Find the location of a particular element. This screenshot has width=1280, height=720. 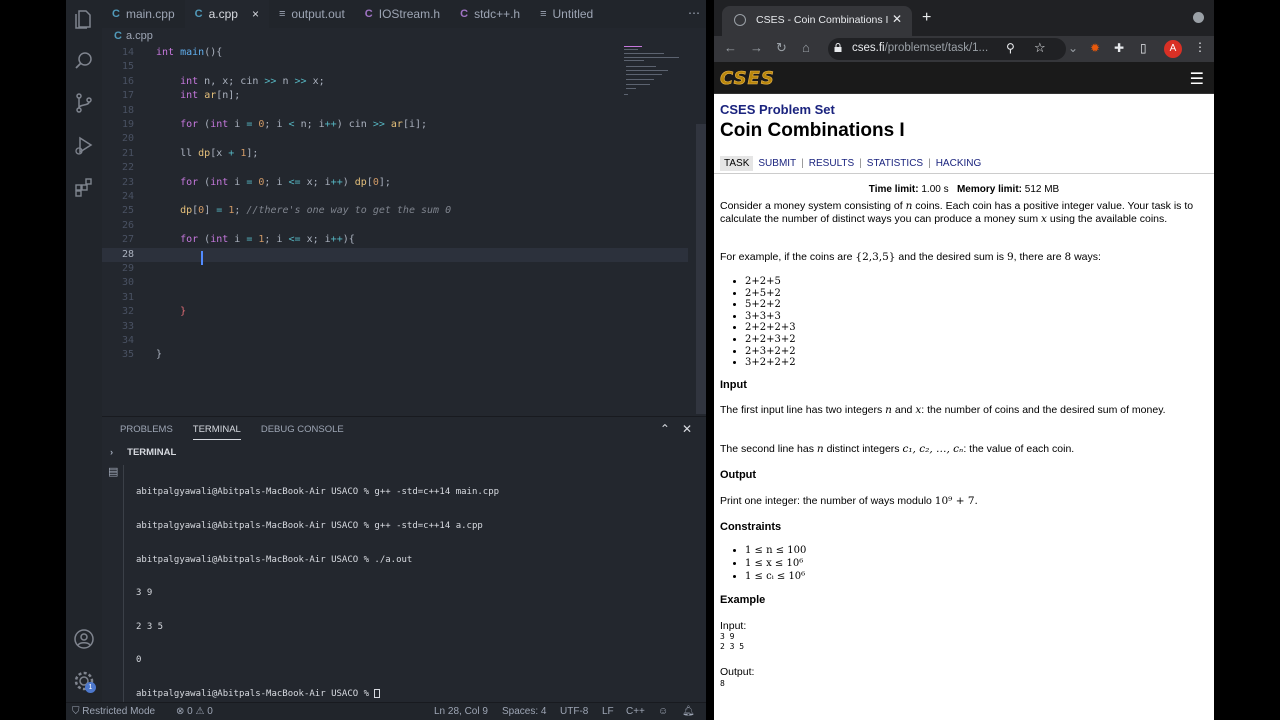

browser-menu-icon: ⋮ is located at coordinates (1200, 47).